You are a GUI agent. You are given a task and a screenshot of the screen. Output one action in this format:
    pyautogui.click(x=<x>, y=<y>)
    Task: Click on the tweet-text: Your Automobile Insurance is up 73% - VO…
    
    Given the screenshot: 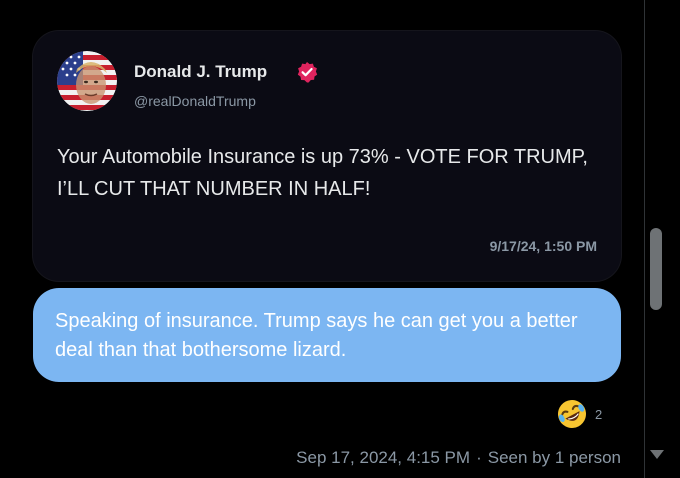 What is the action you would take?
    pyautogui.click(x=322, y=173)
    